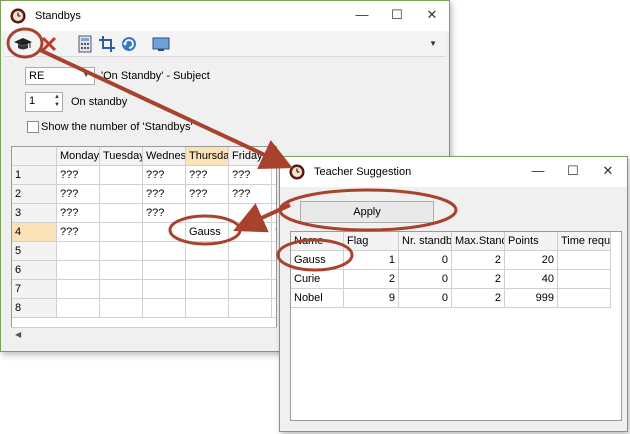 The image size is (630, 434). I want to click on highlight-gauss-row, so click(315, 255).